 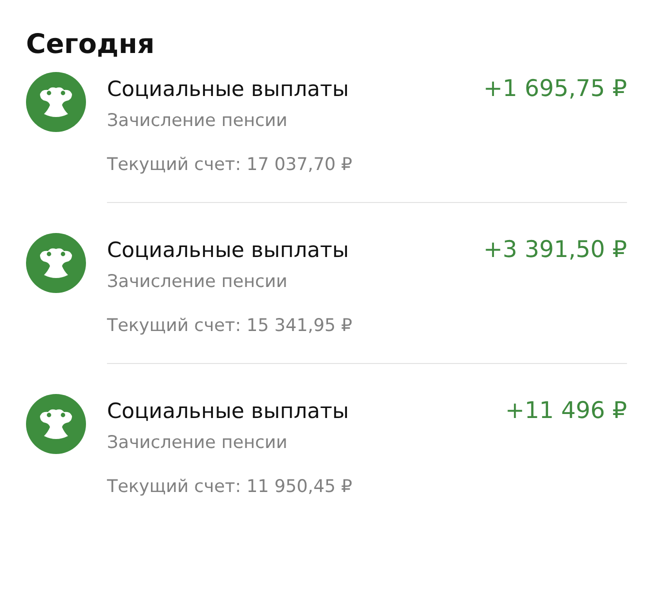 I want to click on account-balance: Текущий счет: 15 341,95 ₽, so click(x=230, y=326).